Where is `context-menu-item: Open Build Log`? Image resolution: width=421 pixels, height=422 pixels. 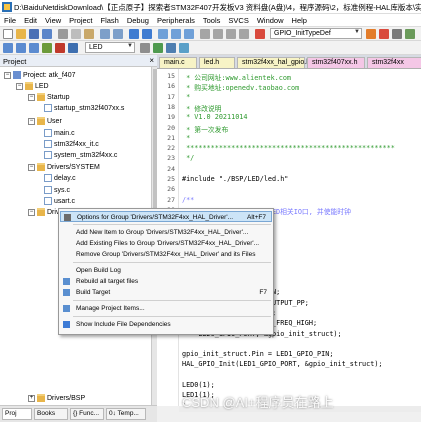
context-menu-item: Open Build Log is located at coordinates (166, 270).